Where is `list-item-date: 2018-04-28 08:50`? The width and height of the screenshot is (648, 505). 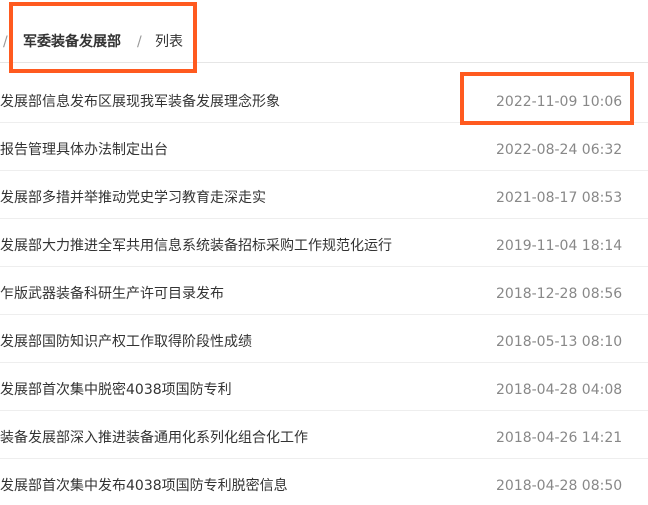 list-item-date: 2018-04-28 08:50 is located at coordinates (559, 486).